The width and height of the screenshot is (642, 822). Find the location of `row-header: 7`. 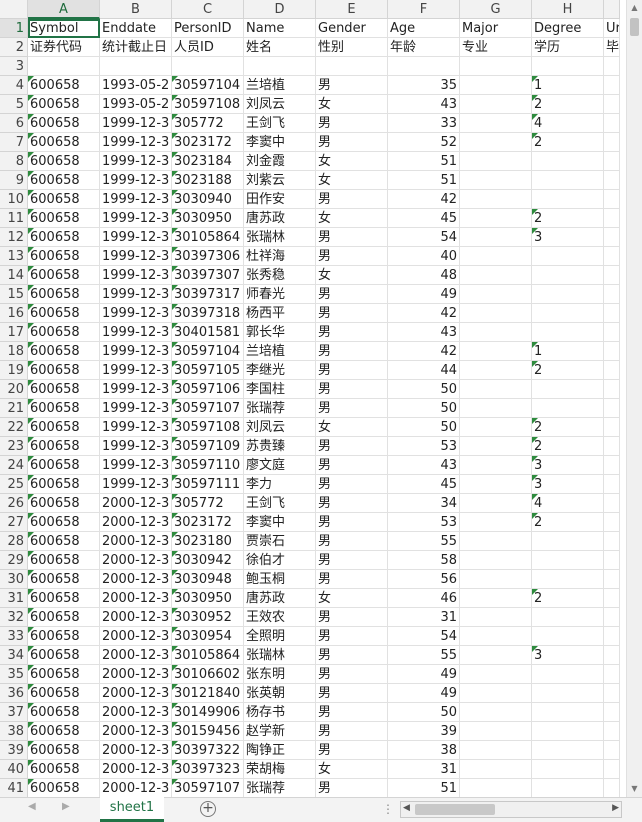

row-header: 7 is located at coordinates (14, 142).